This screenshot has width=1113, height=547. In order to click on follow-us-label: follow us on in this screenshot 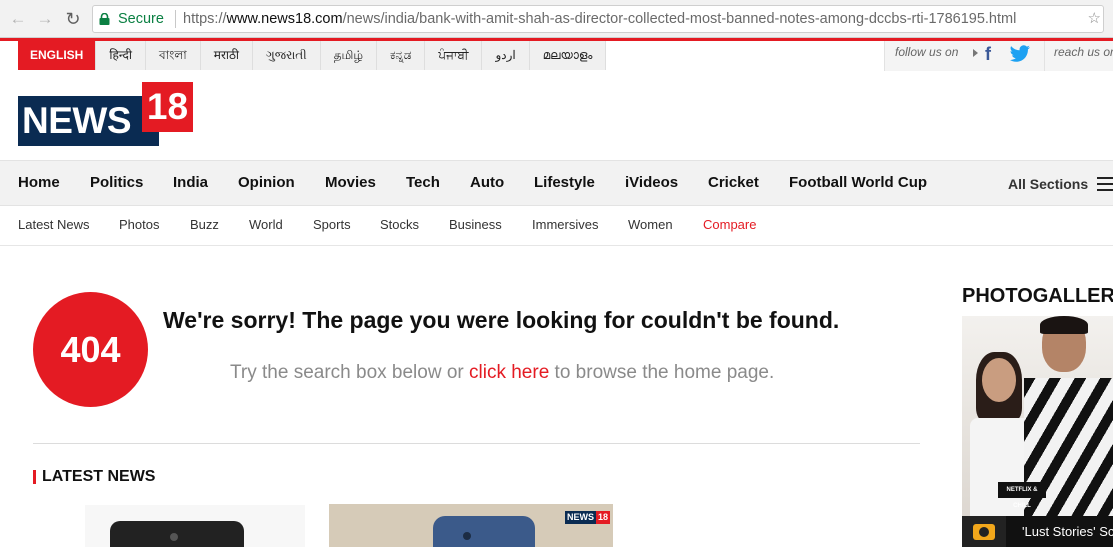, I will do `click(927, 52)`.